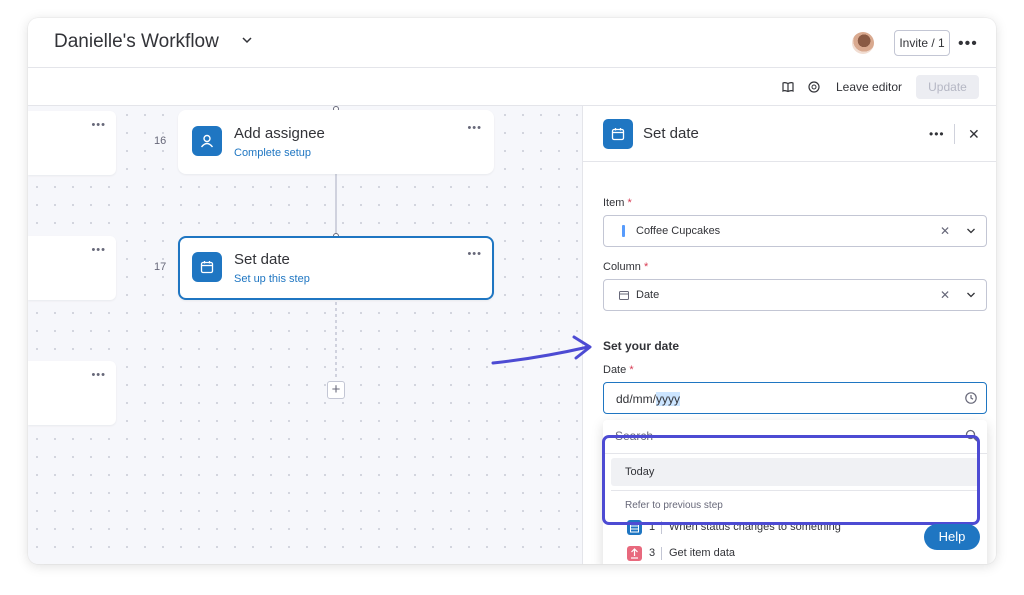 The width and height of the screenshot is (1024, 595). I want to click on workflow-title: Danielle's Workflow, so click(136, 42).